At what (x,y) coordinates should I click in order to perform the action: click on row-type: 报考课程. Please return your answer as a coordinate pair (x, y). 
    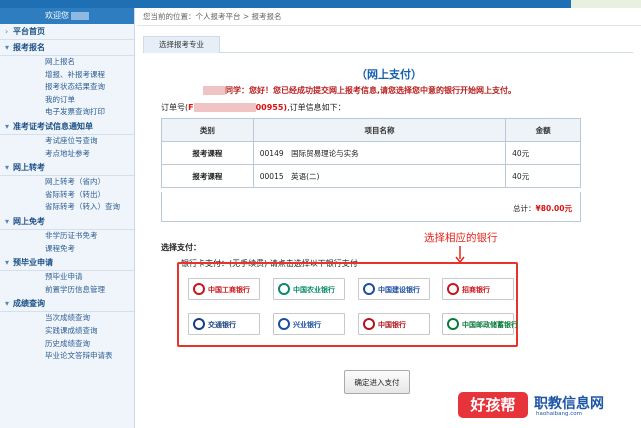
    Looking at the image, I should click on (207, 176).